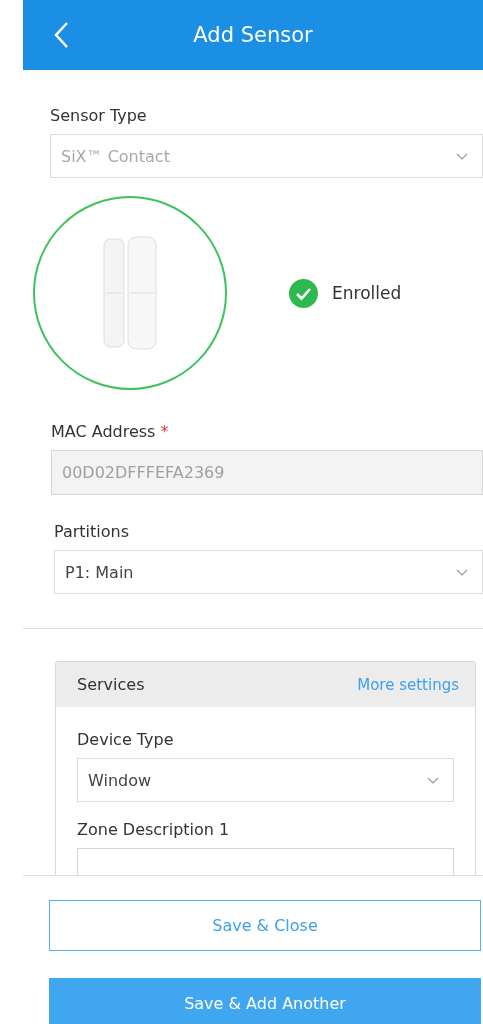 This screenshot has width=483, height=1024. Describe the element at coordinates (111, 684) in the screenshot. I see `card-title: Services` at that location.